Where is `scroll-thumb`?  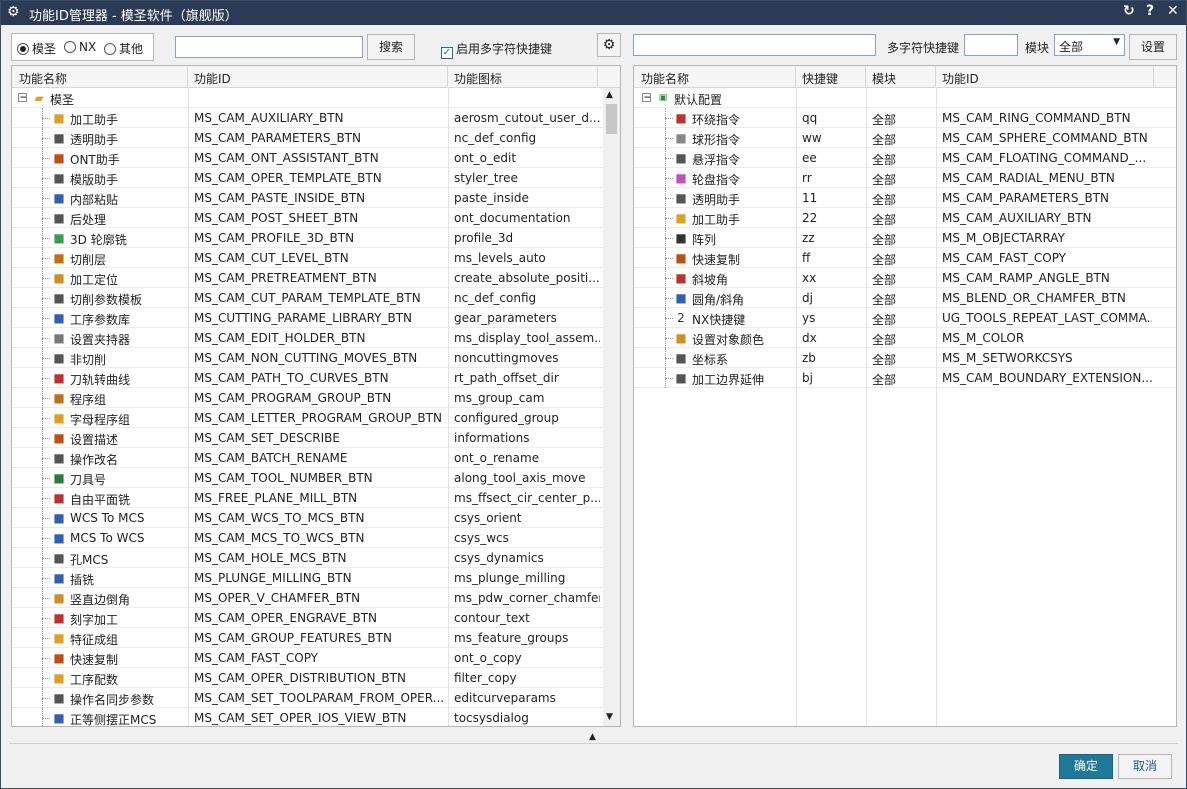 scroll-thumb is located at coordinates (611, 119).